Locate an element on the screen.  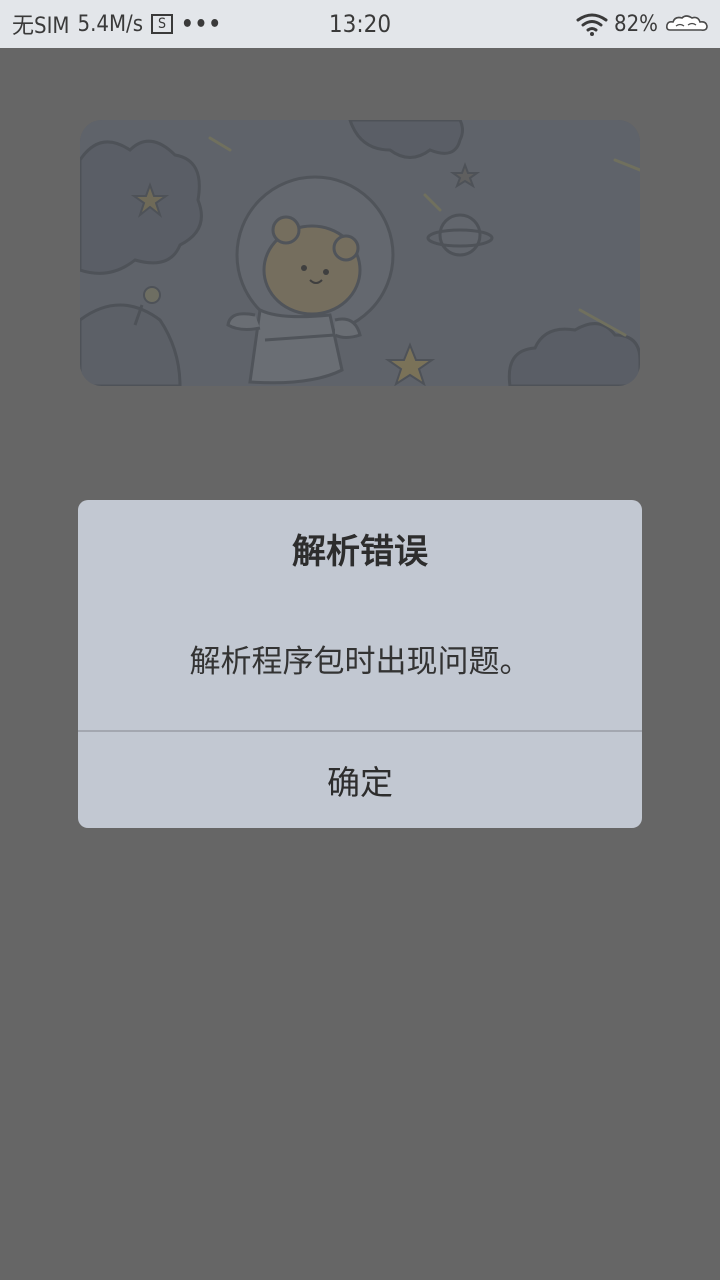
battery-cloud-icon is located at coordinates (687, 23).